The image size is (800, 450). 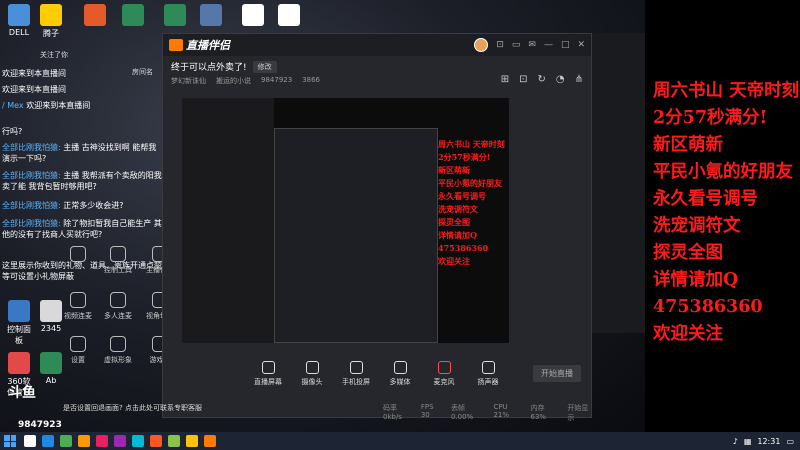 What do you see at coordinates (78, 350) in the screenshot?
I see `tool-button: 设置` at bounding box center [78, 350].